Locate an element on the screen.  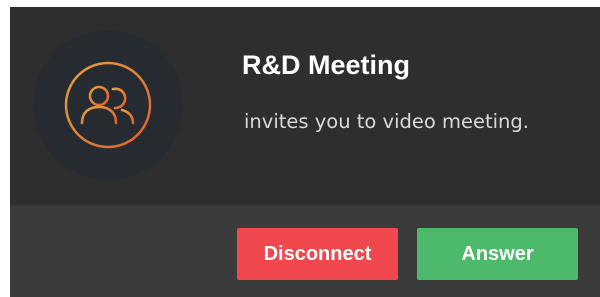
group-icon is located at coordinates (108, 105).